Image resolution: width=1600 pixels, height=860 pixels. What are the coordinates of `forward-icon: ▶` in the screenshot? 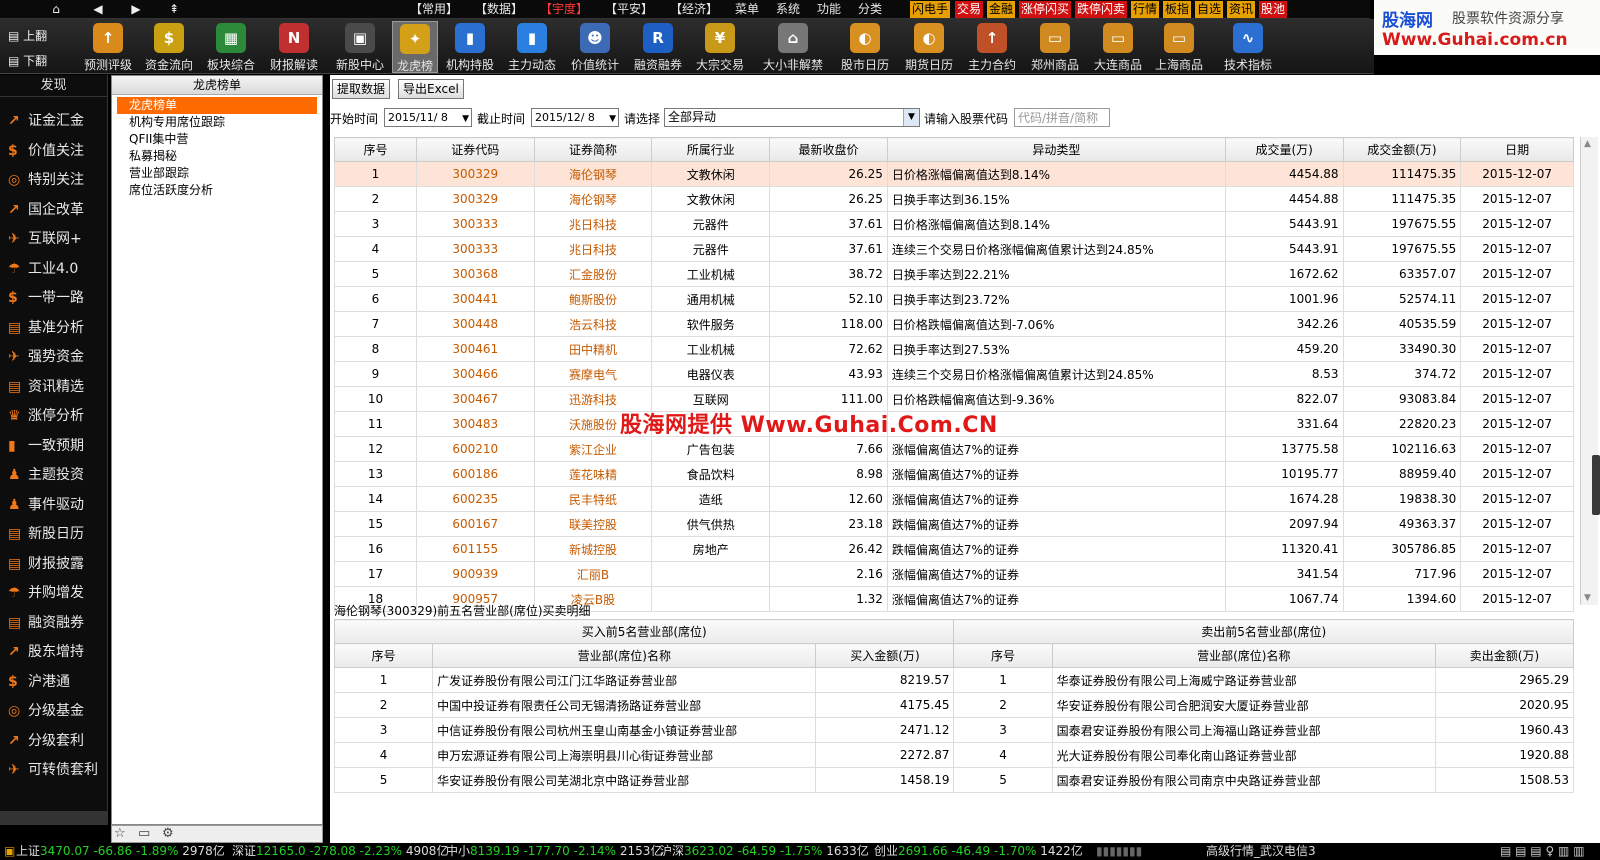 It's located at (136, 9).